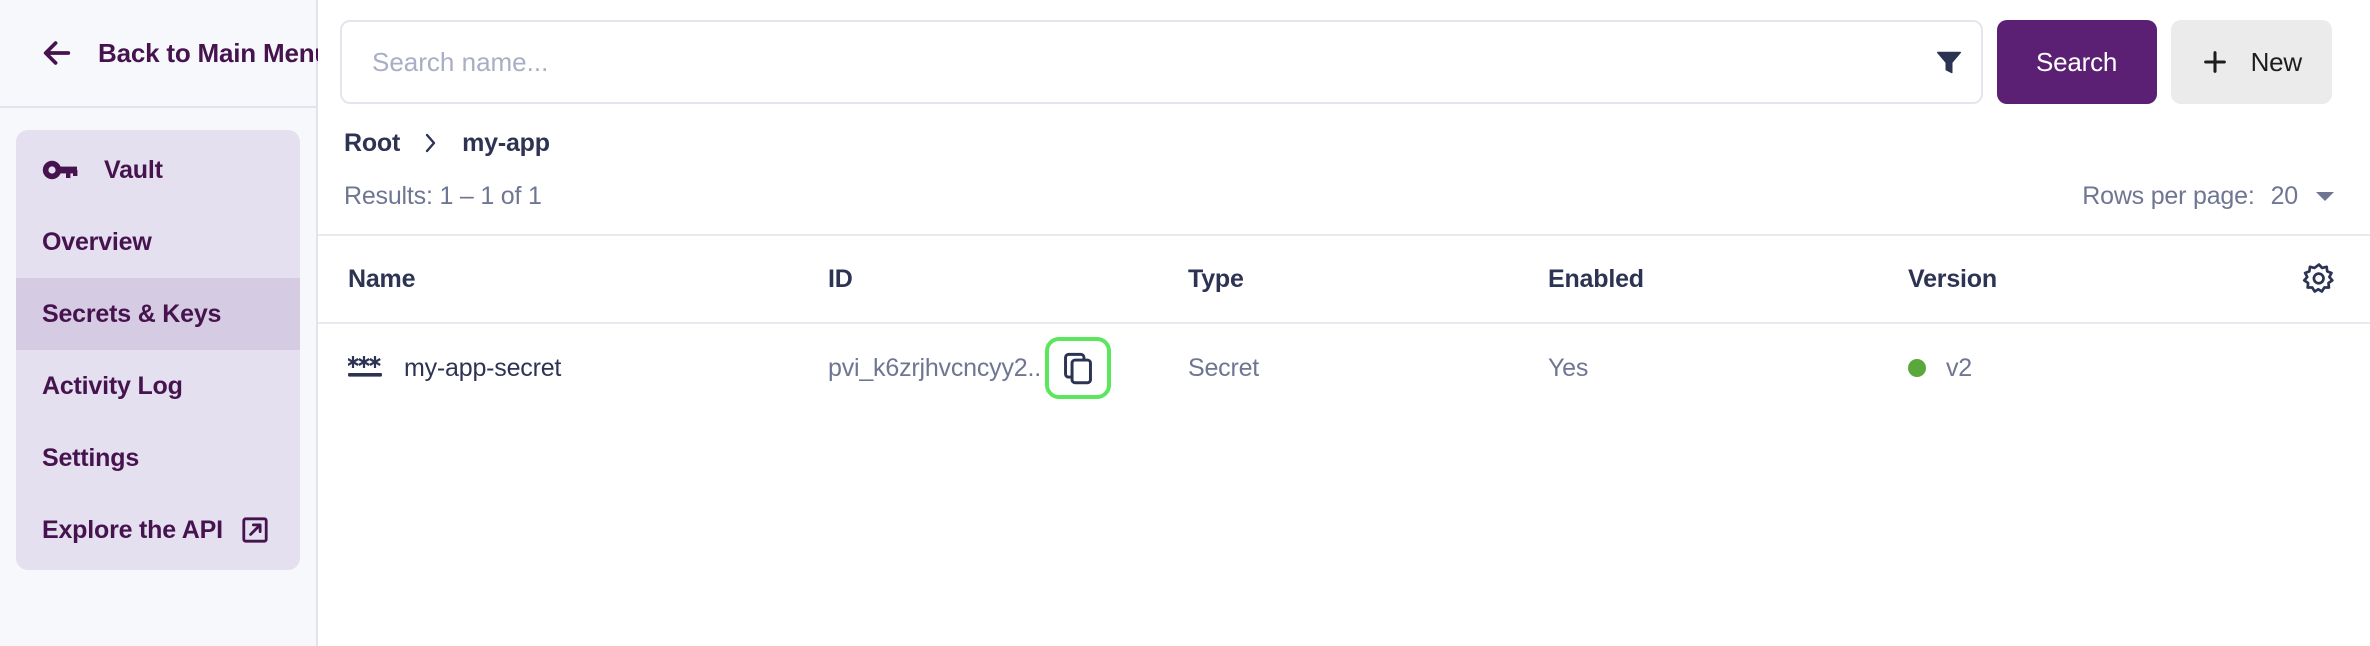  Describe the element at coordinates (1952, 278) in the screenshot. I see `column-header-version: Version` at that location.